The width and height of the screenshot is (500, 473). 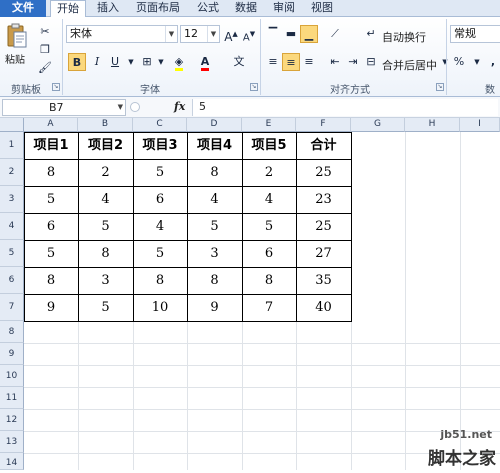 I want to click on column-header-i: I, so click(x=480, y=125).